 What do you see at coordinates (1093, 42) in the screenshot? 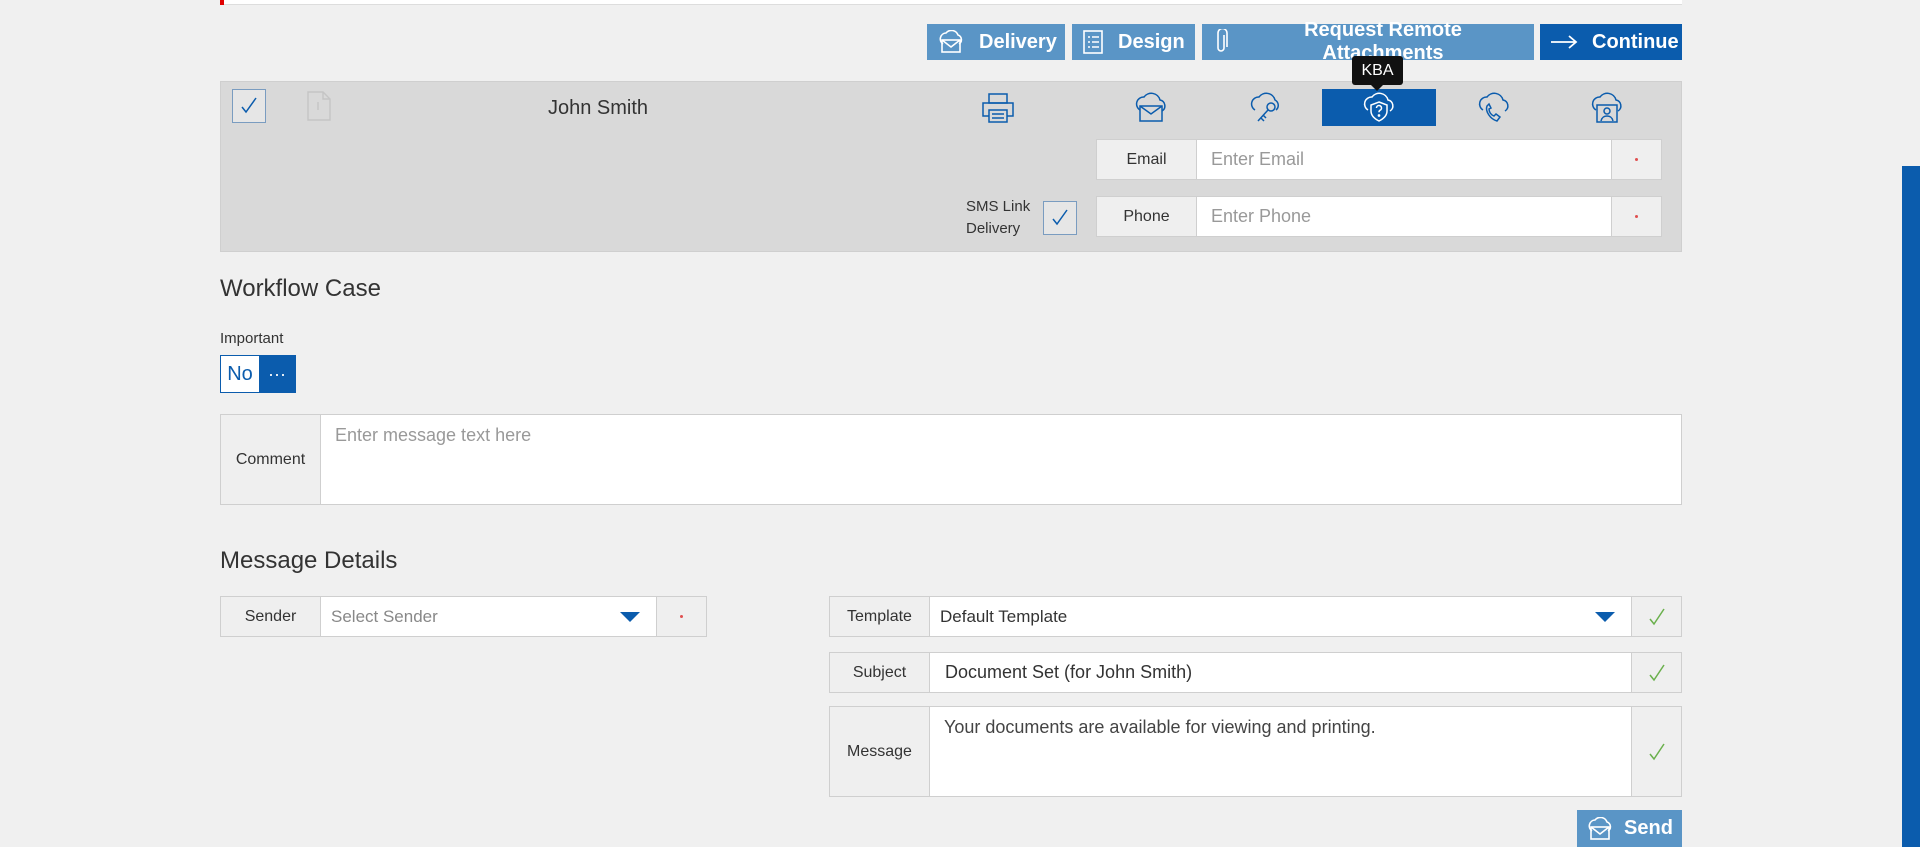
I see `document-list-icon` at bounding box center [1093, 42].